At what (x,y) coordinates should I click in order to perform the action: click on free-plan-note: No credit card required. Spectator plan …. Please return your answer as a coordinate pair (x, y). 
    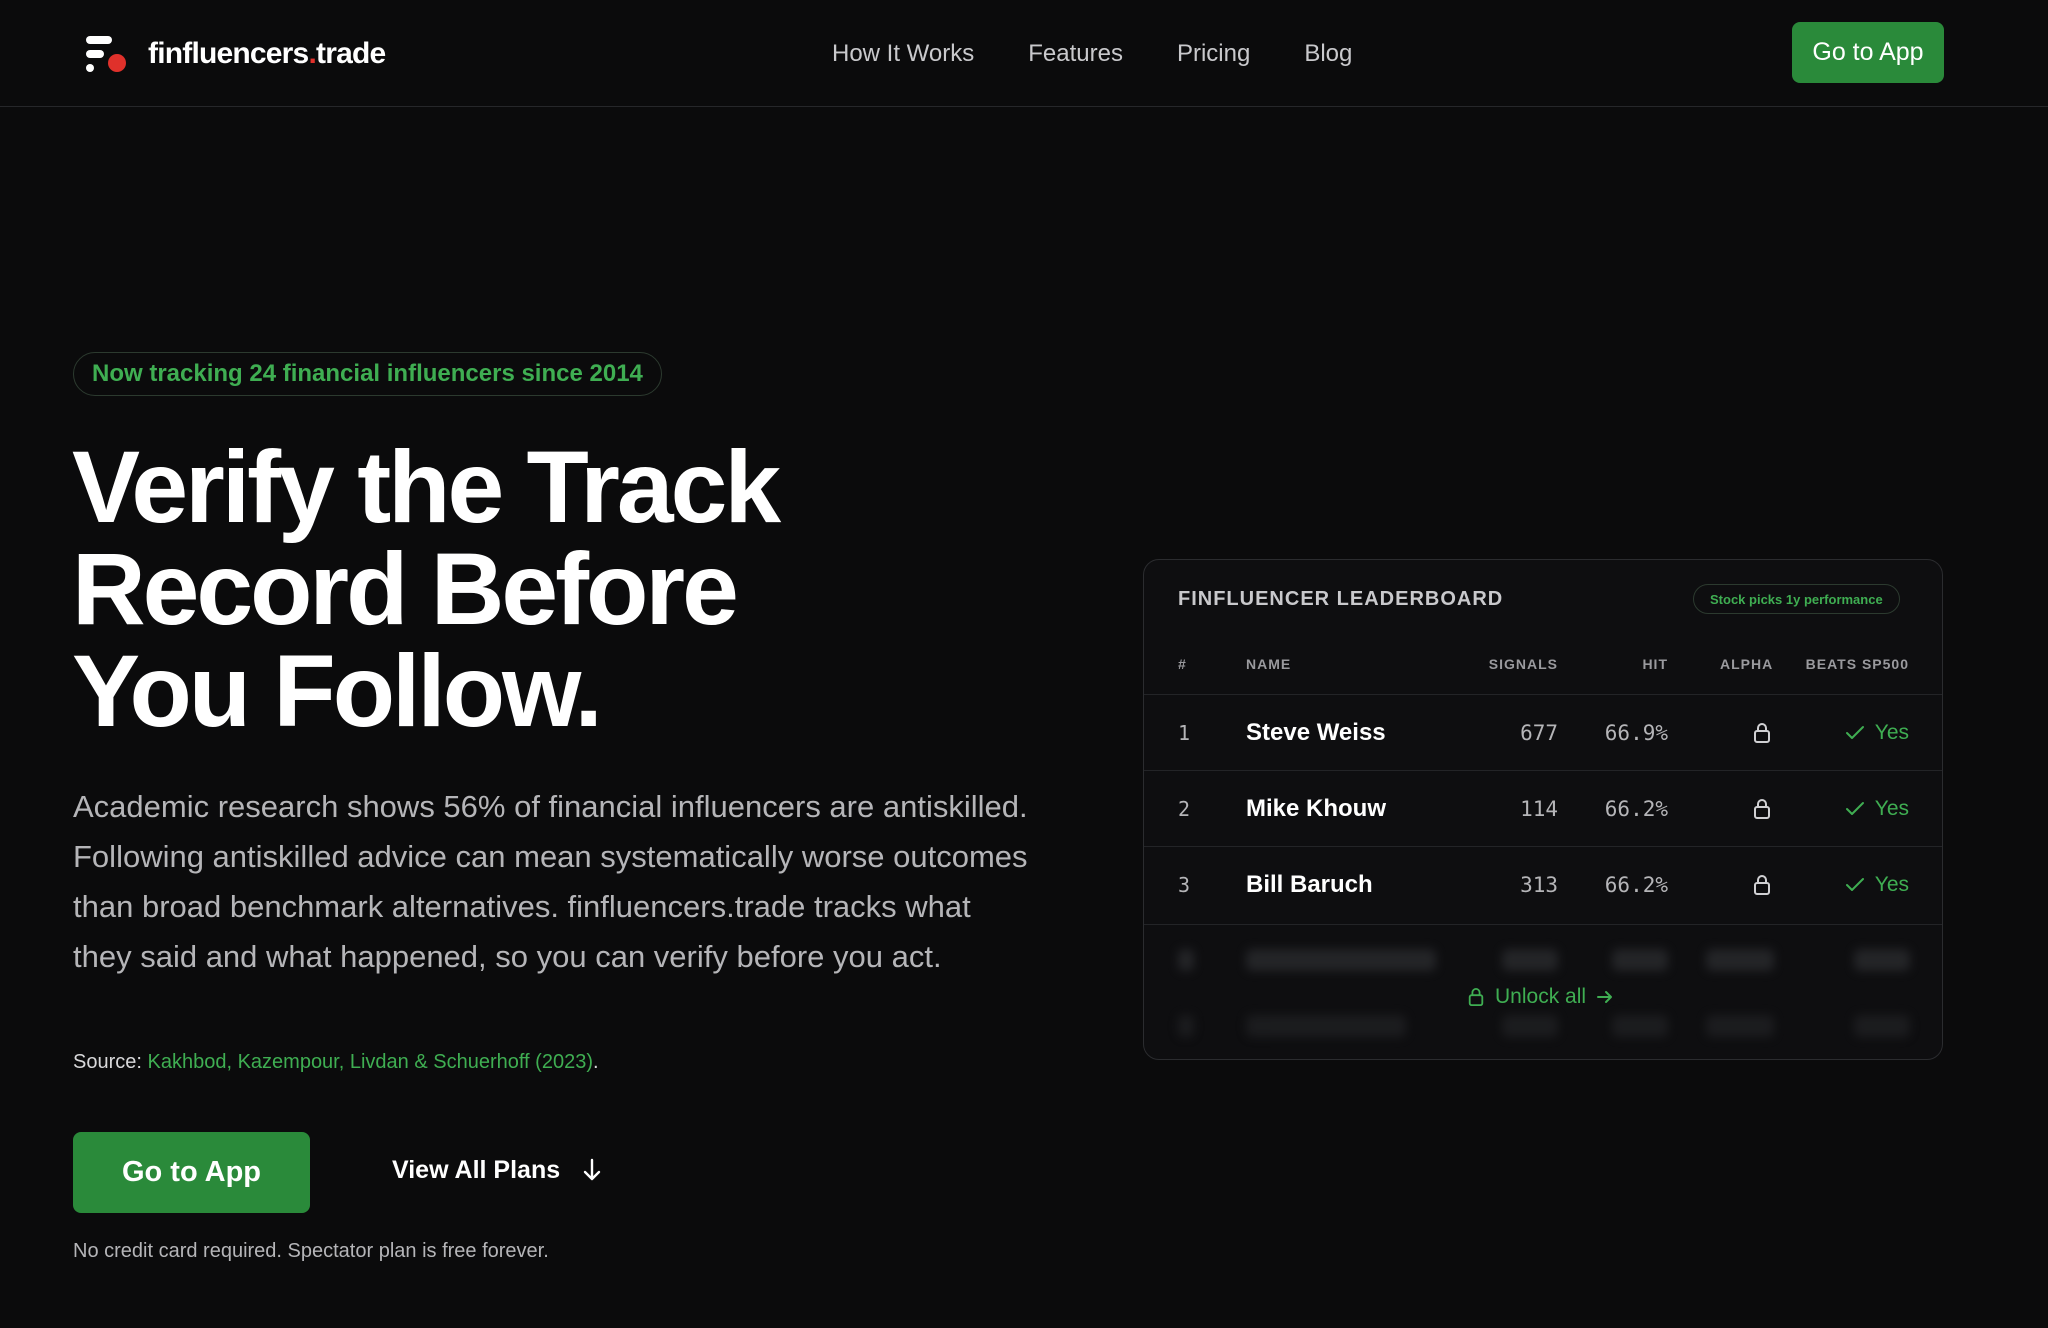
    Looking at the image, I should click on (311, 1251).